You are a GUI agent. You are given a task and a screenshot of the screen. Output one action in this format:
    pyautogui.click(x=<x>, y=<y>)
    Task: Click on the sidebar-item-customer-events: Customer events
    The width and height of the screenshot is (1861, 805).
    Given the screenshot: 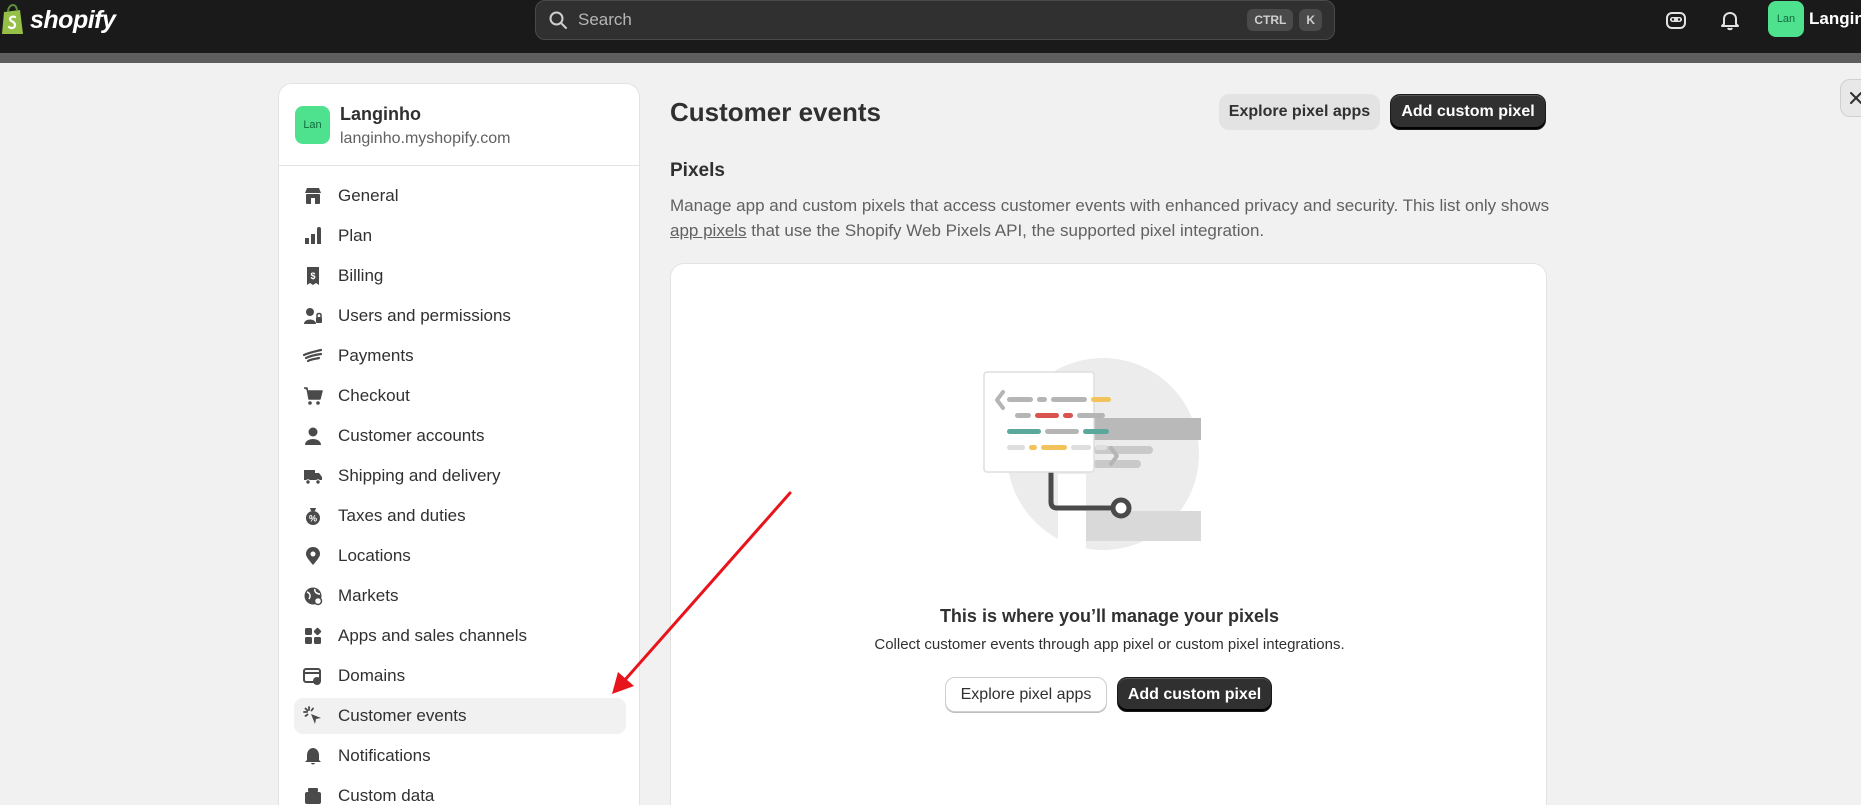 What is the action you would take?
    pyautogui.click(x=460, y=716)
    